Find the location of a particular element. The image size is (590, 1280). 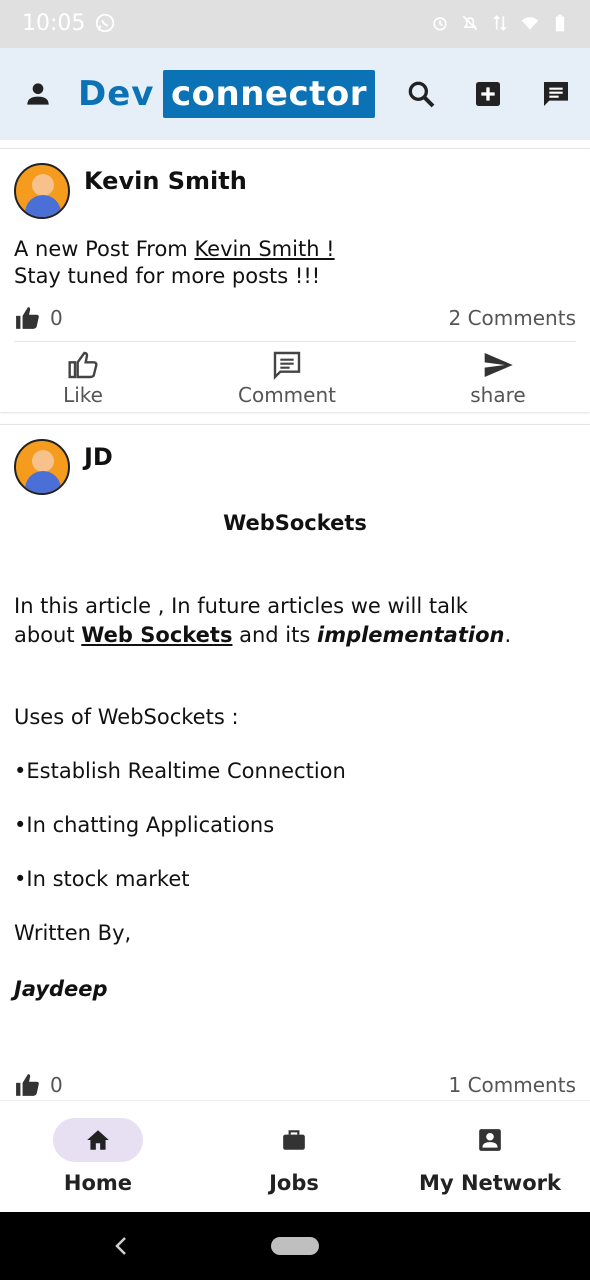

search-icon is located at coordinates (421, 94).